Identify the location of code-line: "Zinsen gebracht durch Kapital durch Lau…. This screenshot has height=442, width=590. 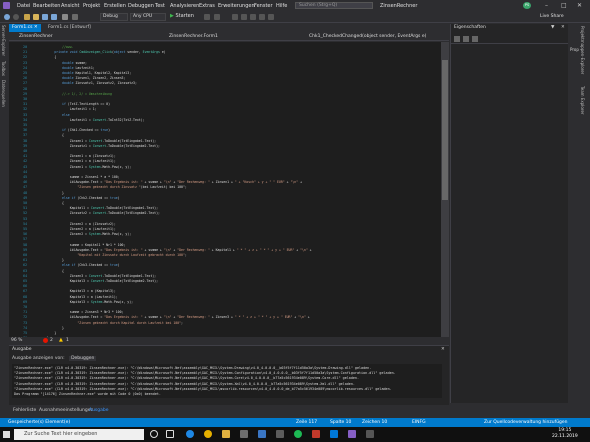
(111, 323).